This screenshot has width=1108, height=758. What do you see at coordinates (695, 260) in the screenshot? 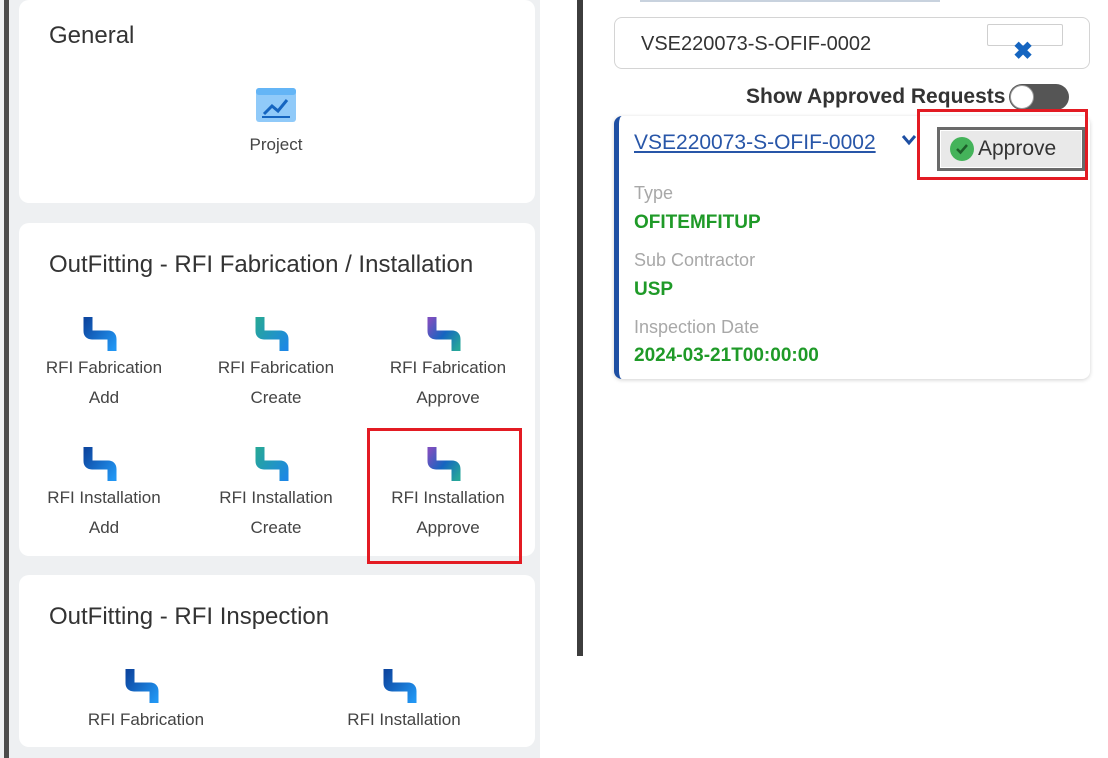
I see `field-label-sub-contractor: Sub Contractor` at bounding box center [695, 260].